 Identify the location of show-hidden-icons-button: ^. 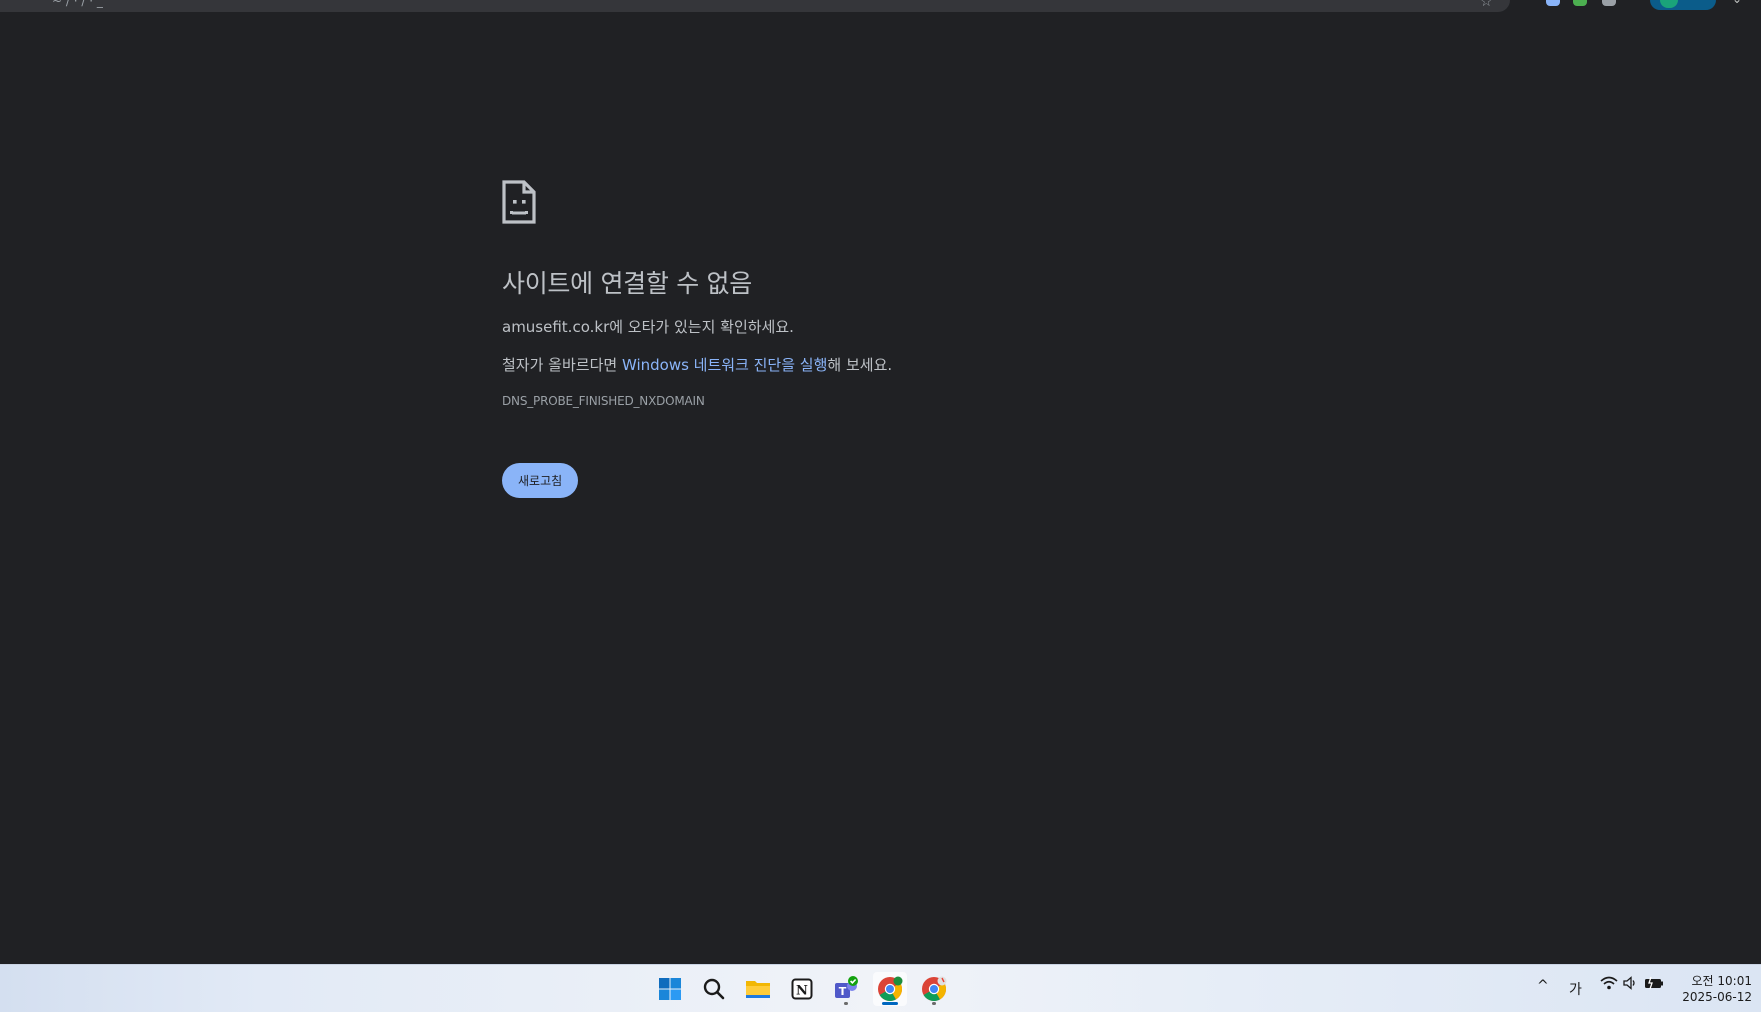
(1543, 986).